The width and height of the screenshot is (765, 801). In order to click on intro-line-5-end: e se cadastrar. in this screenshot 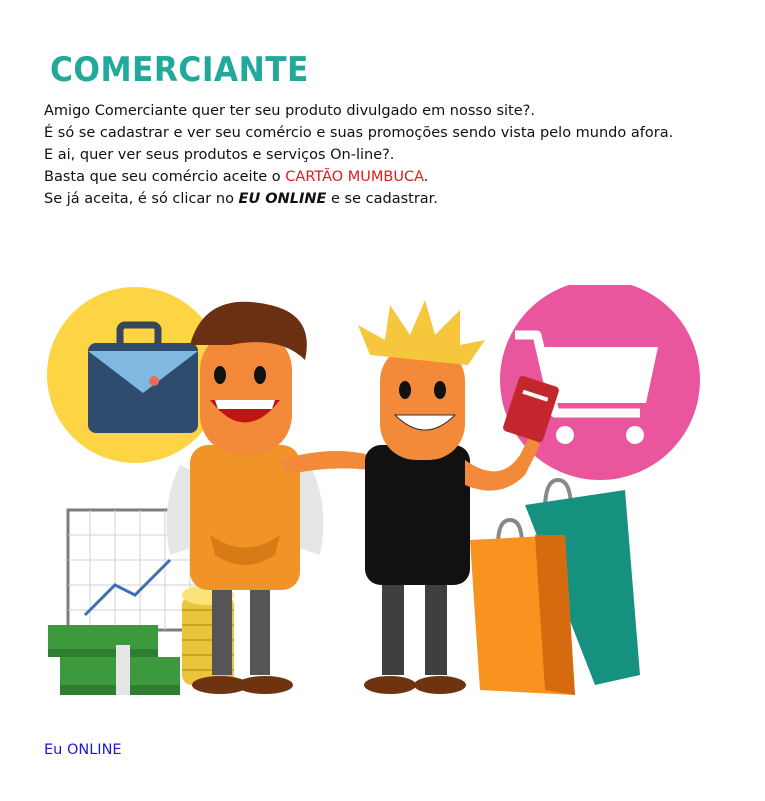, I will do `click(382, 199)`.